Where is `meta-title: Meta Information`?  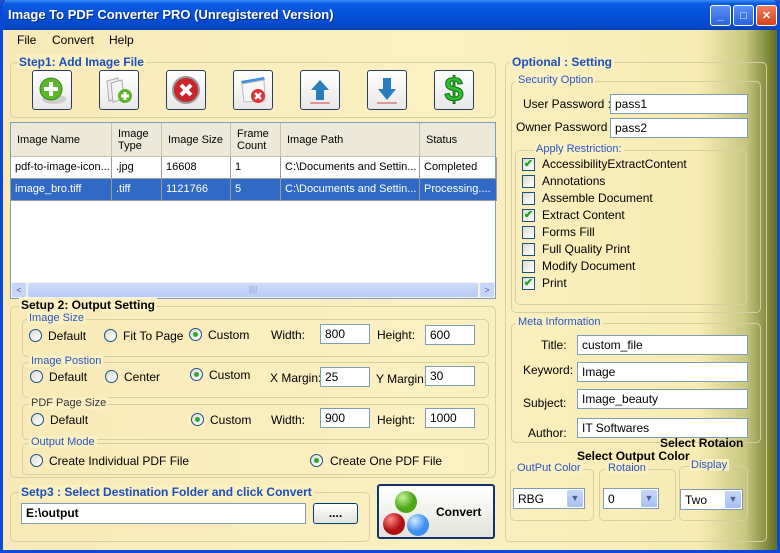
meta-title: Meta Information is located at coordinates (559, 322).